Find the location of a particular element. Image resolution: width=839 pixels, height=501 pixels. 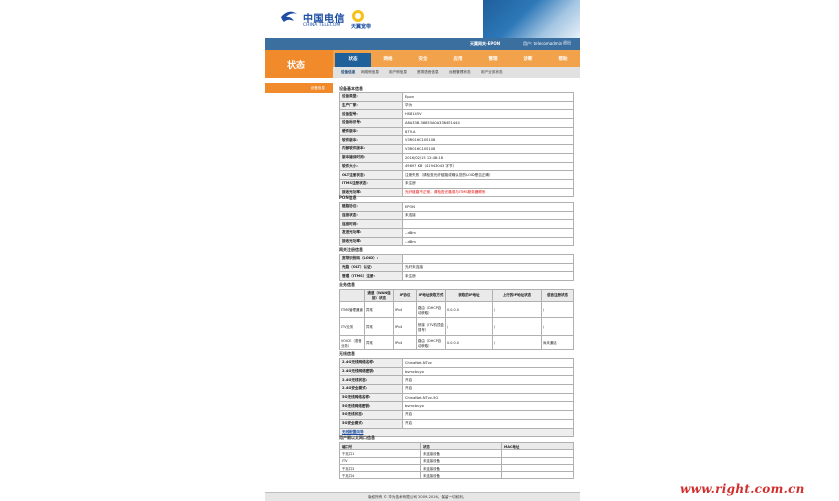

table-cell: Epon is located at coordinates (488, 97).